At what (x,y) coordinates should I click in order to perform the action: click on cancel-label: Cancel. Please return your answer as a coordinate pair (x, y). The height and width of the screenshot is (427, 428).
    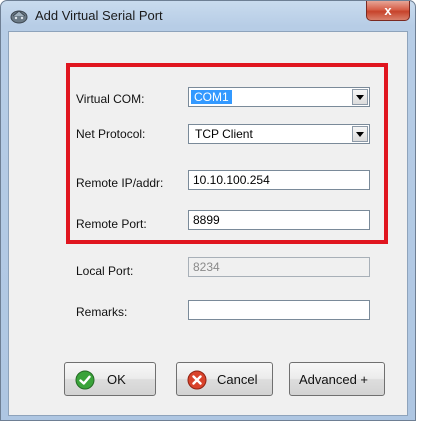
    Looking at the image, I should click on (237, 379).